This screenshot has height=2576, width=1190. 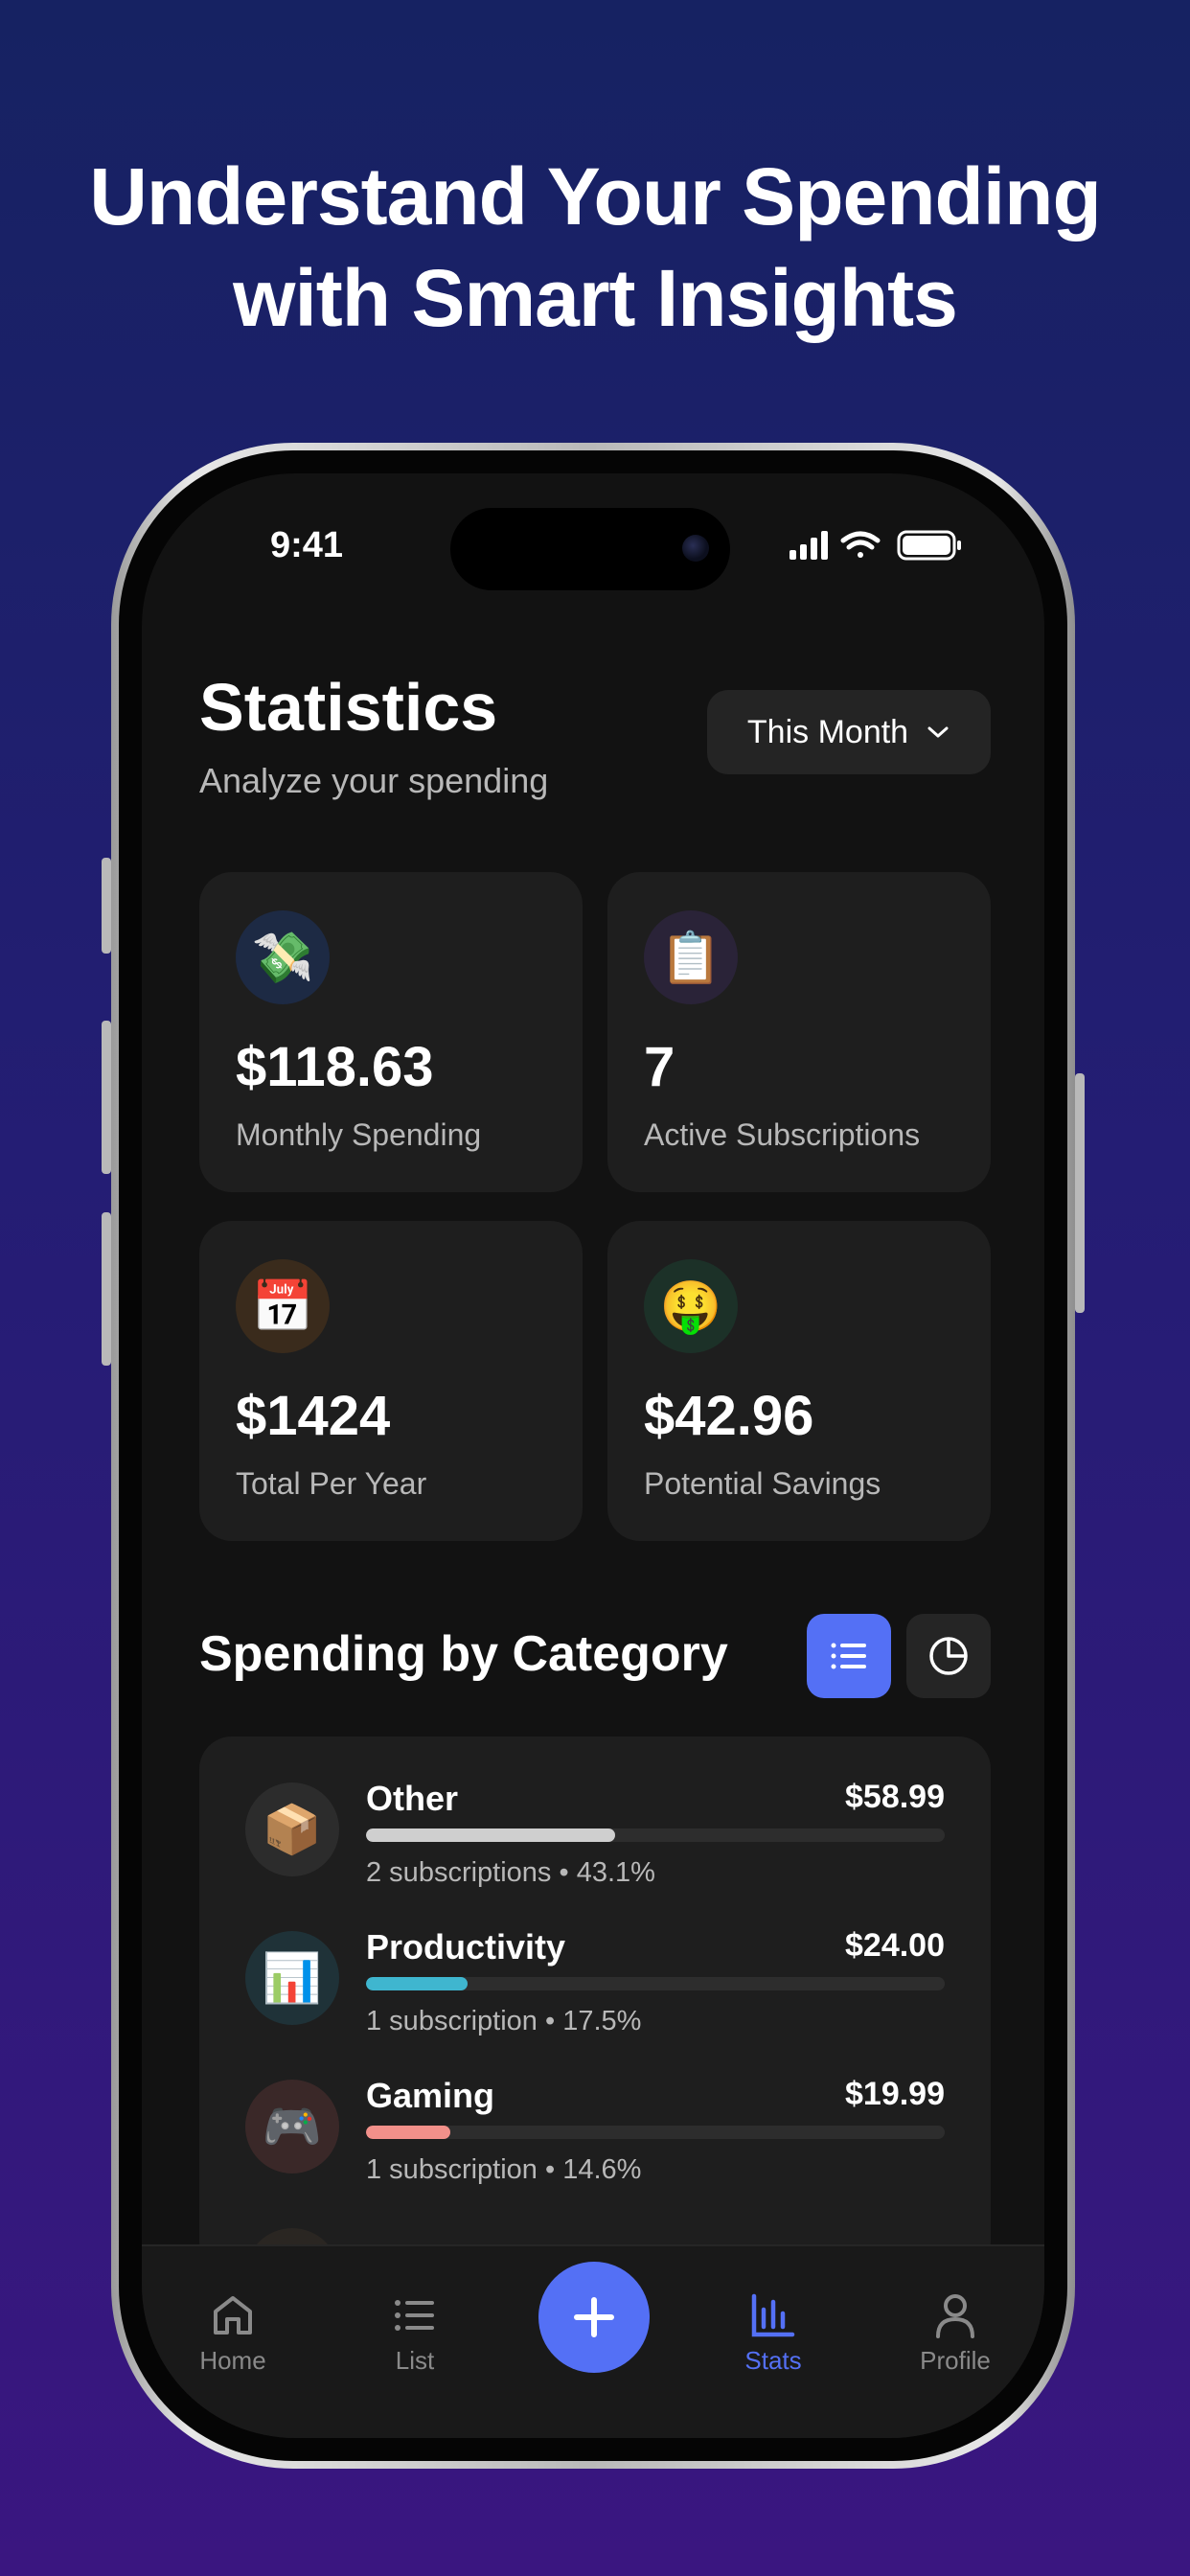 What do you see at coordinates (413, 1798) in the screenshot?
I see `category-name: Other` at bounding box center [413, 1798].